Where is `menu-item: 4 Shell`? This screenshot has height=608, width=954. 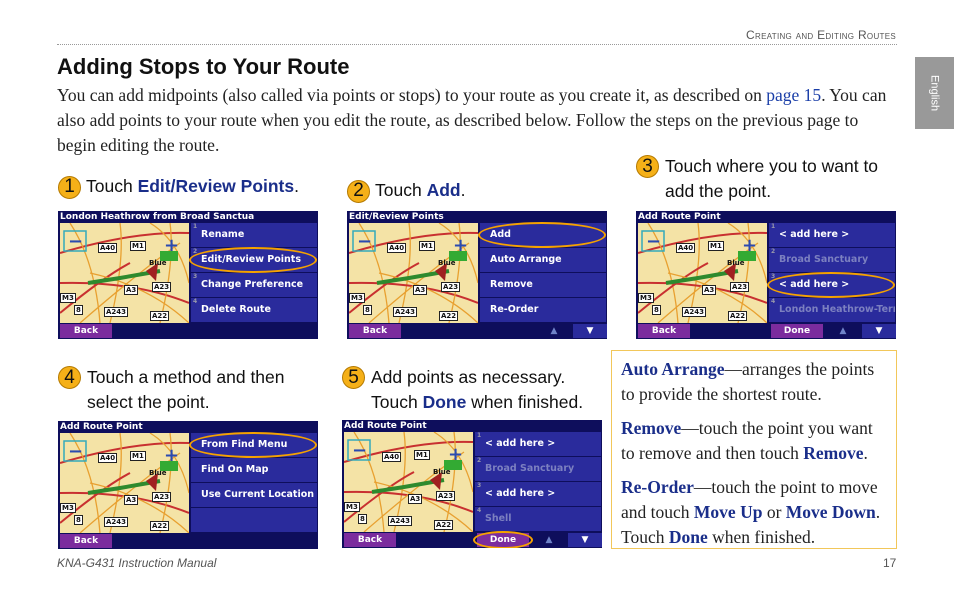
menu-item: 4 Shell is located at coordinates (538, 519).